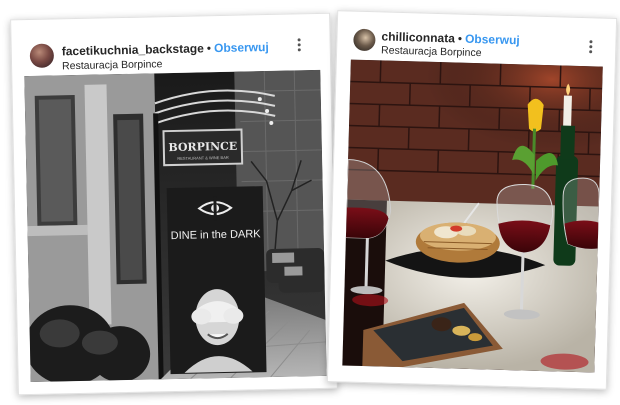  Describe the element at coordinates (202, 147) in the screenshot. I see `sign-text: BORPINCE` at that location.